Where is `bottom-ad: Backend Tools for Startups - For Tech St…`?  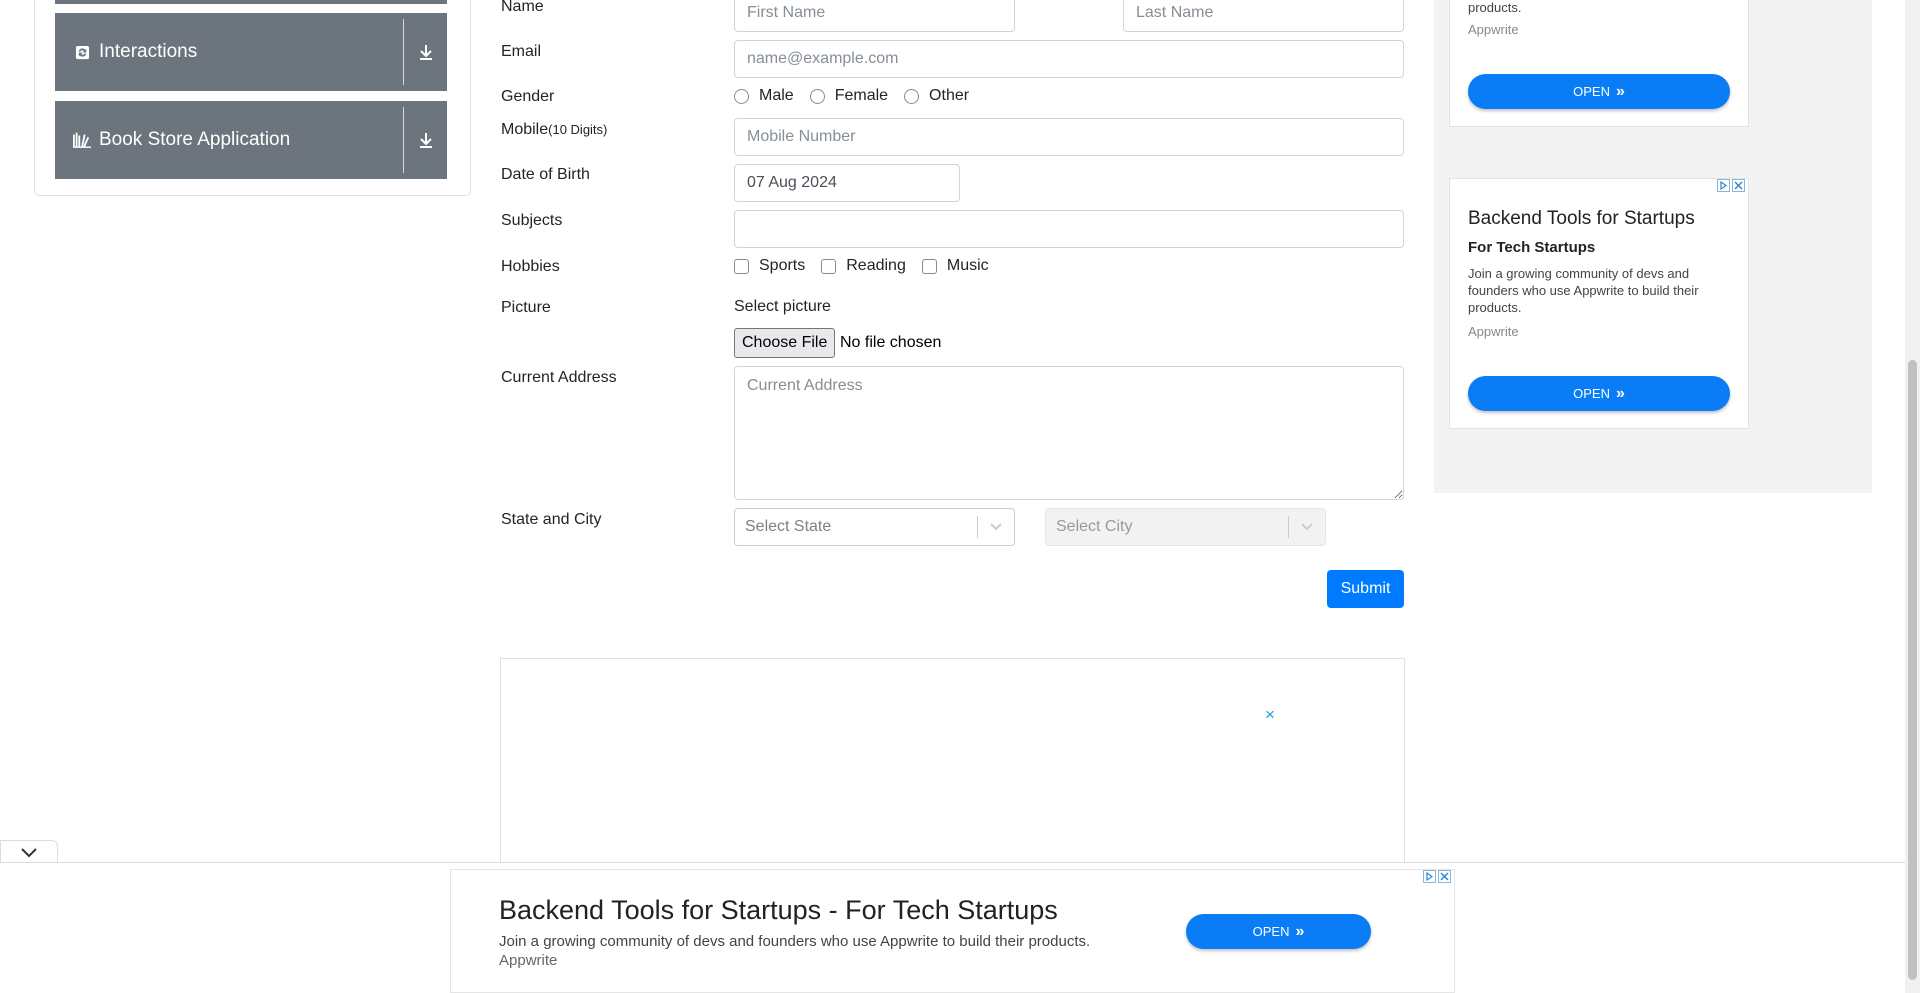 bottom-ad: Backend Tools for Startups - For Tech St… is located at coordinates (952, 931).